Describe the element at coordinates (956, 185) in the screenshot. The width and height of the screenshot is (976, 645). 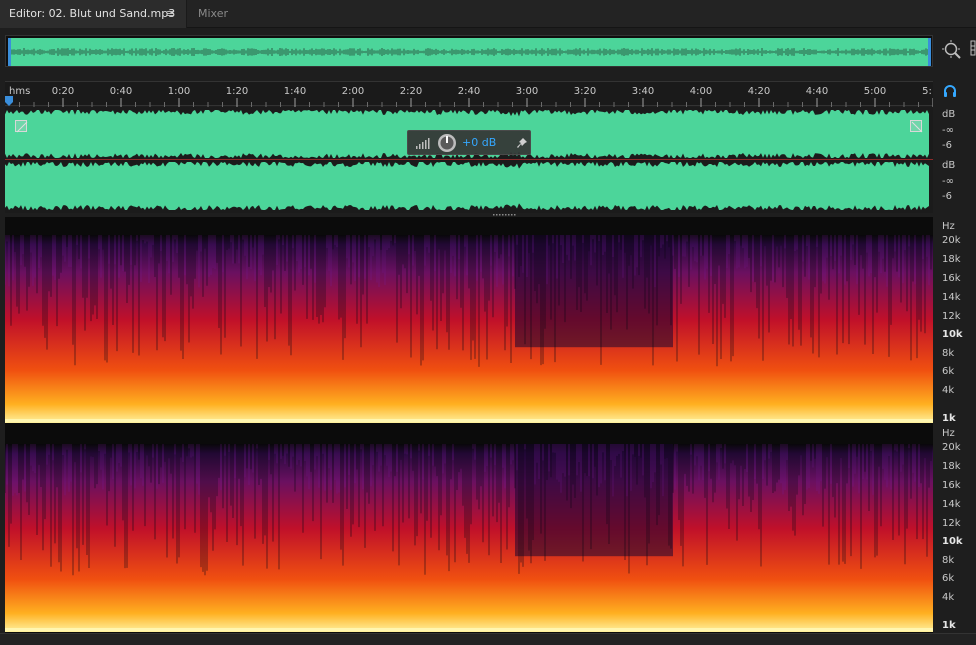
I see `amplitude-scale-right: dB -∞ -6` at that location.